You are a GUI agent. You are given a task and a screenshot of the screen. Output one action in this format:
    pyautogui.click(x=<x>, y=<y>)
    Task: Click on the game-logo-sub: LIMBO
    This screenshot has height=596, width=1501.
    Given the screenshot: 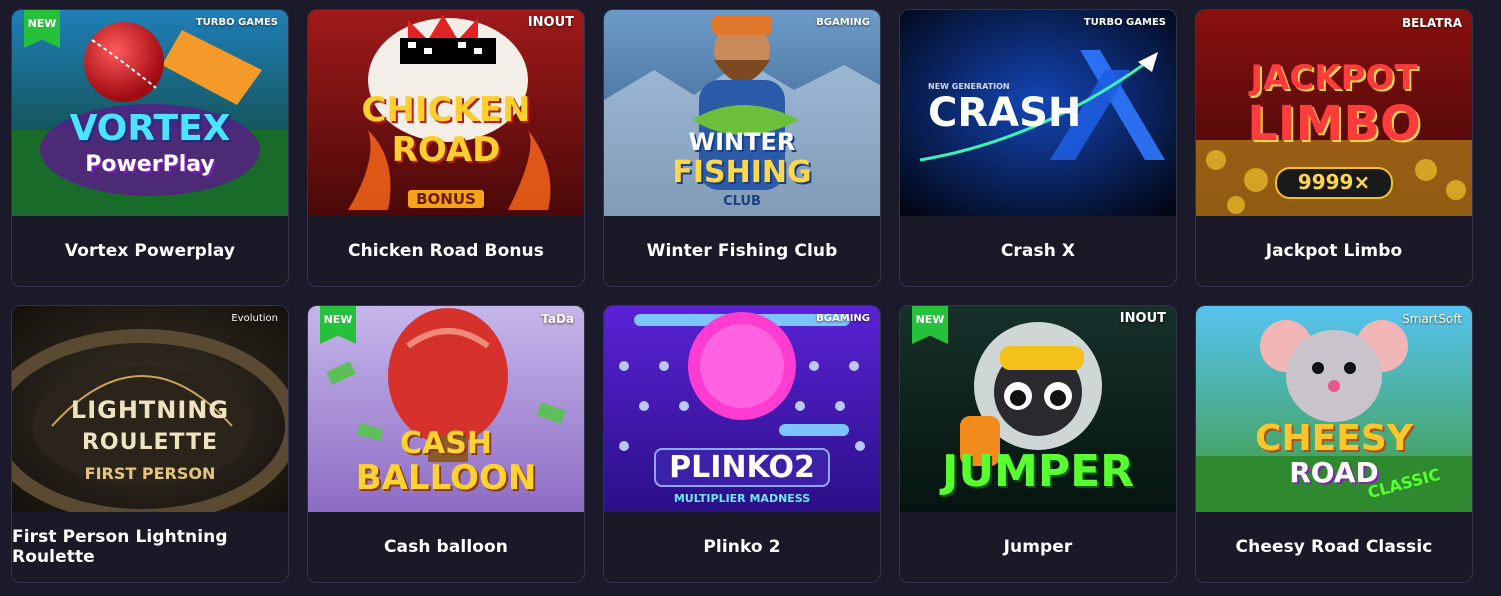 What is the action you would take?
    pyautogui.click(x=1334, y=124)
    